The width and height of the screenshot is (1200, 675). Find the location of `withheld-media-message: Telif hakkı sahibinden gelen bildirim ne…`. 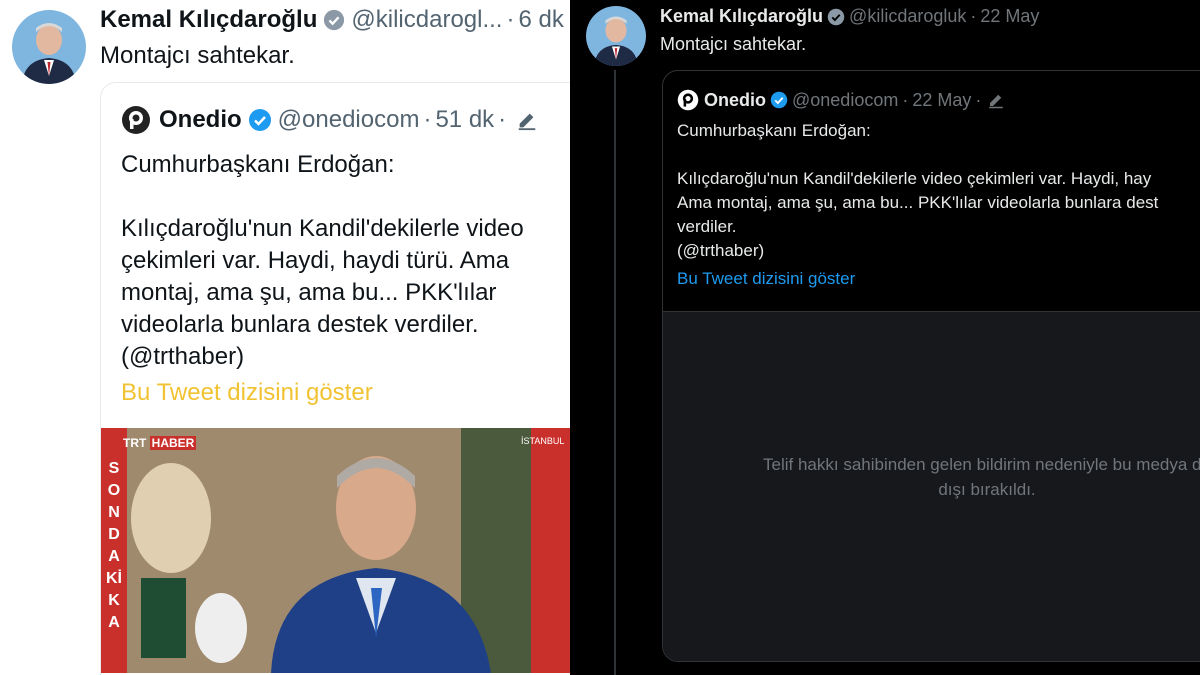

withheld-media-message: Telif hakkı sahibinden gelen bildirim ne… is located at coordinates (981, 477).